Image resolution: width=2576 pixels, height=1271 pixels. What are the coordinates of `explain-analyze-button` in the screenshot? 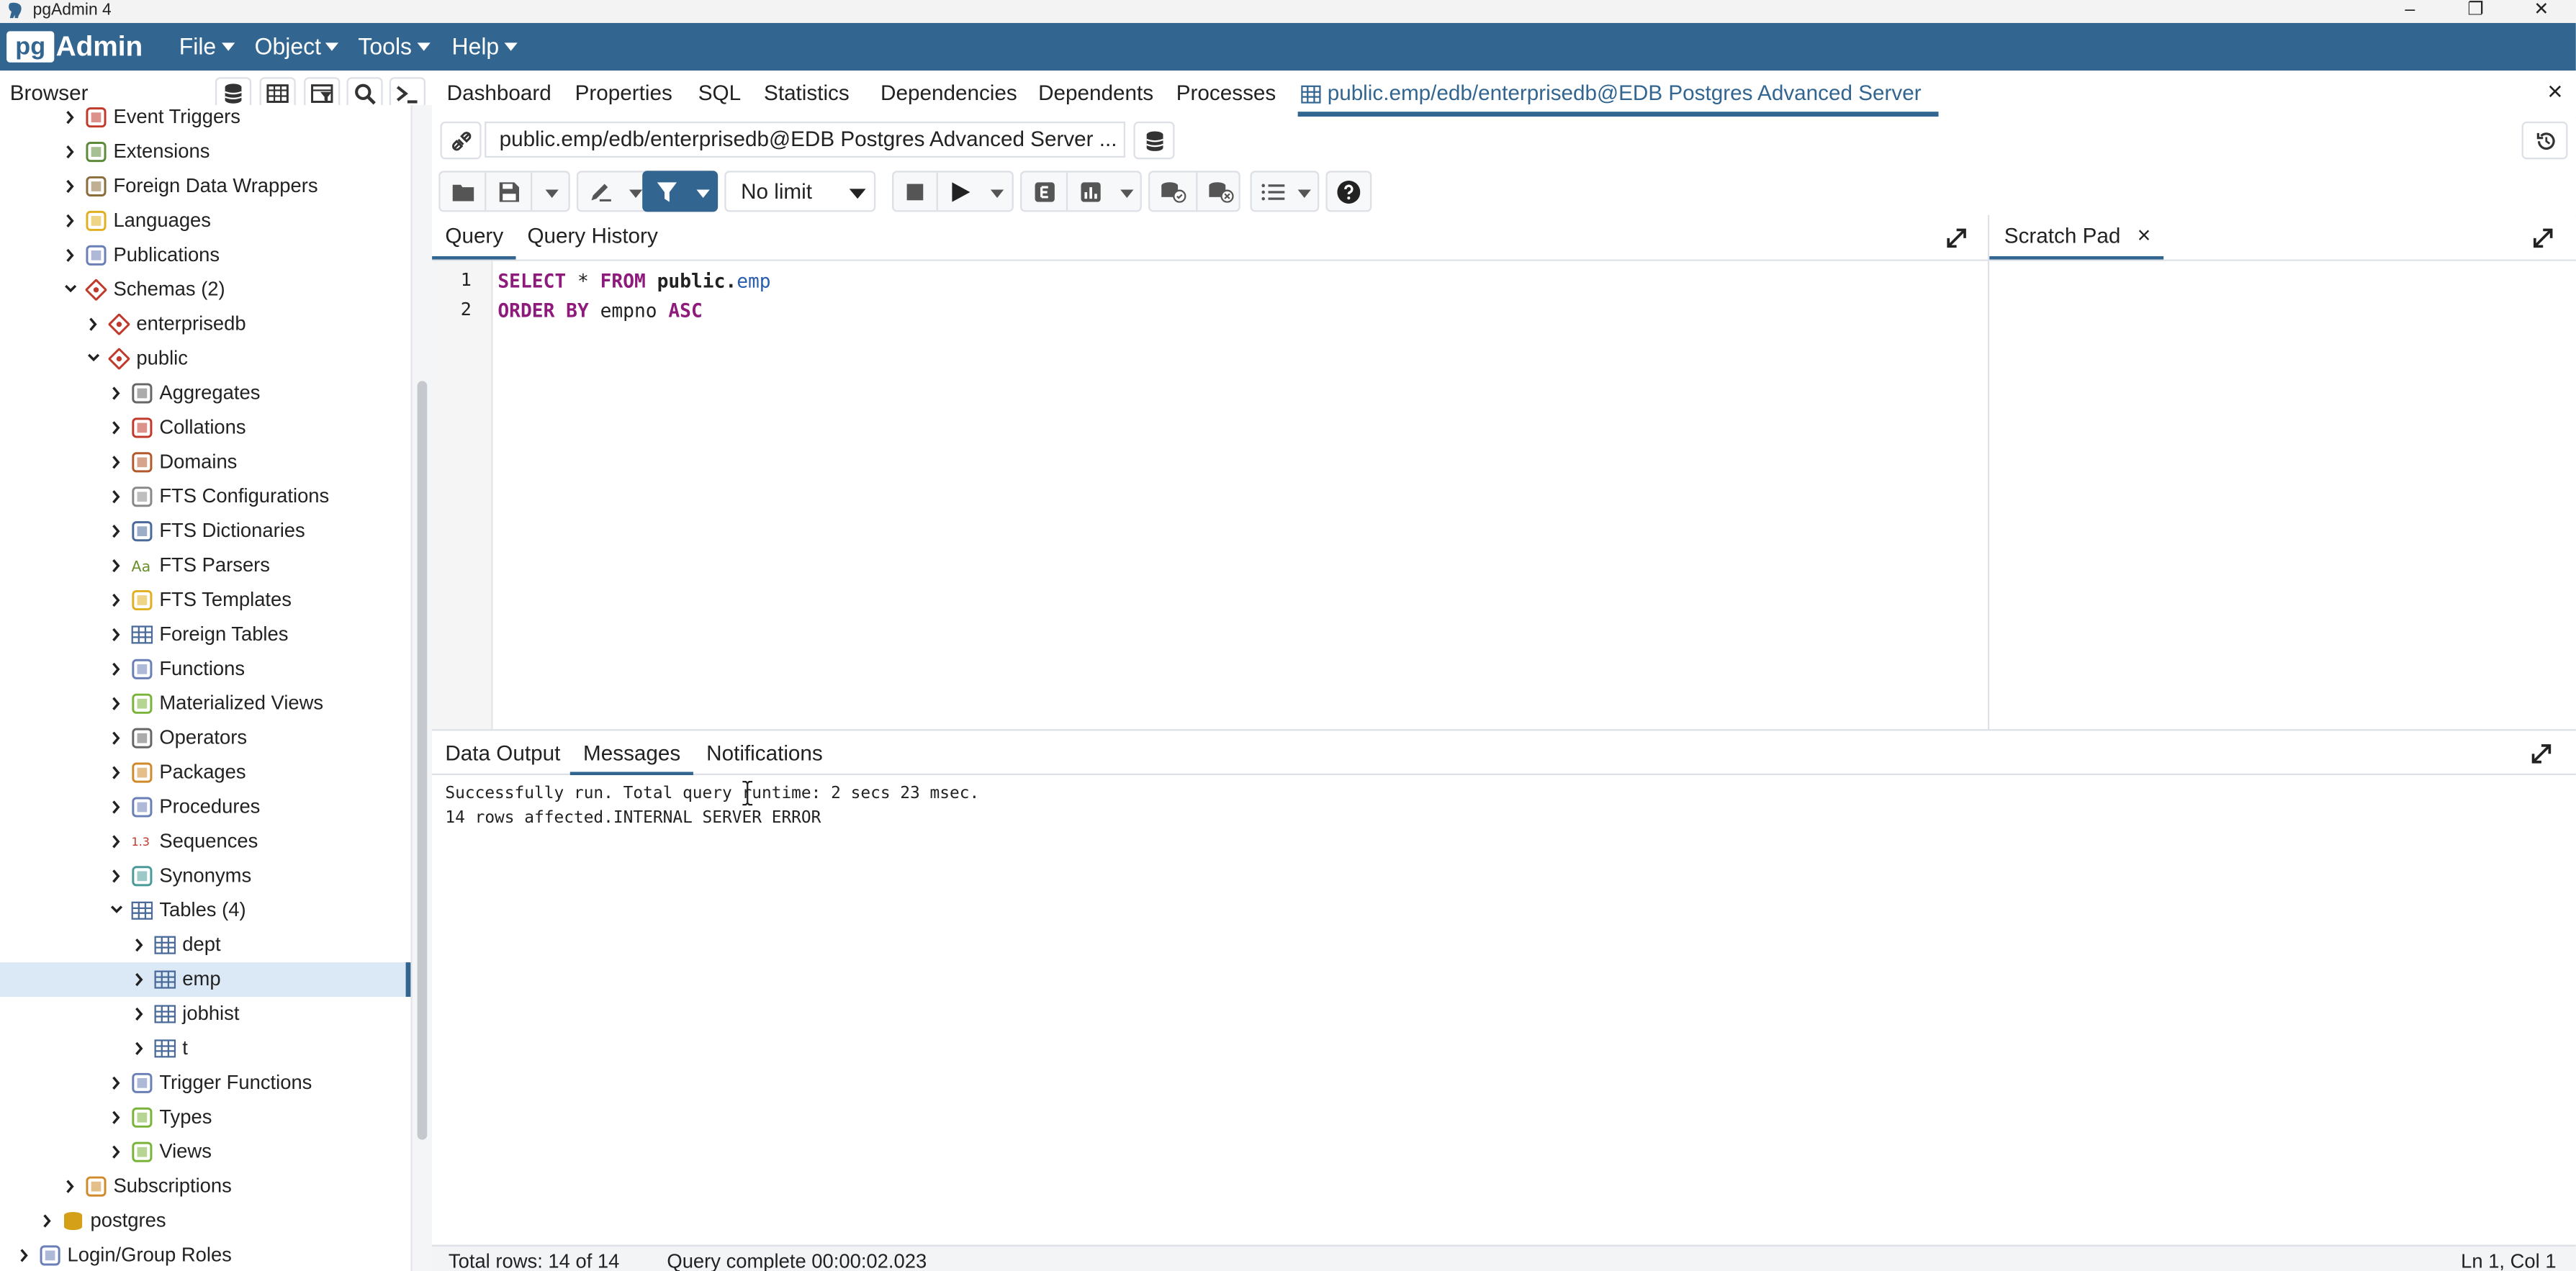 It's located at (1090, 191).